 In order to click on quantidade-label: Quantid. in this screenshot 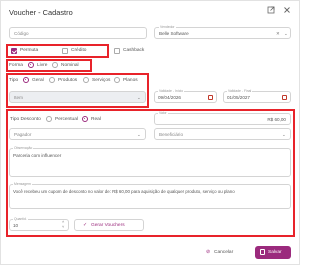, I will do `click(20, 219)`.